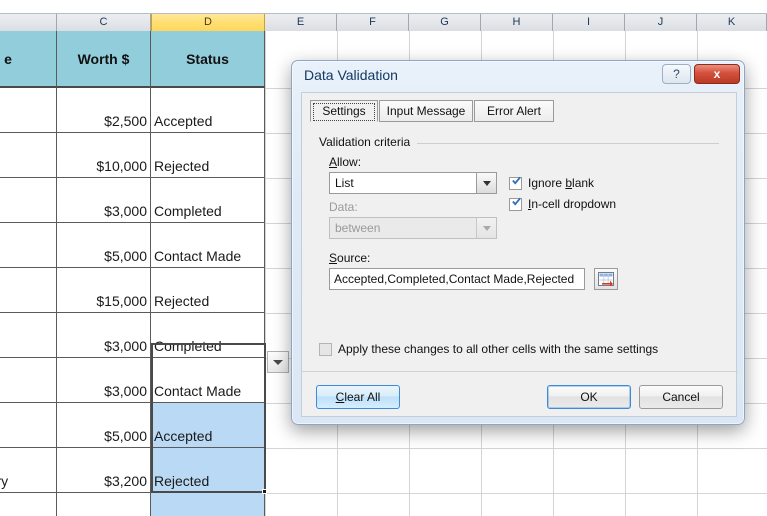 This screenshot has width=767, height=516. I want to click on cell-worth-2: $10,000, so click(104, 155).